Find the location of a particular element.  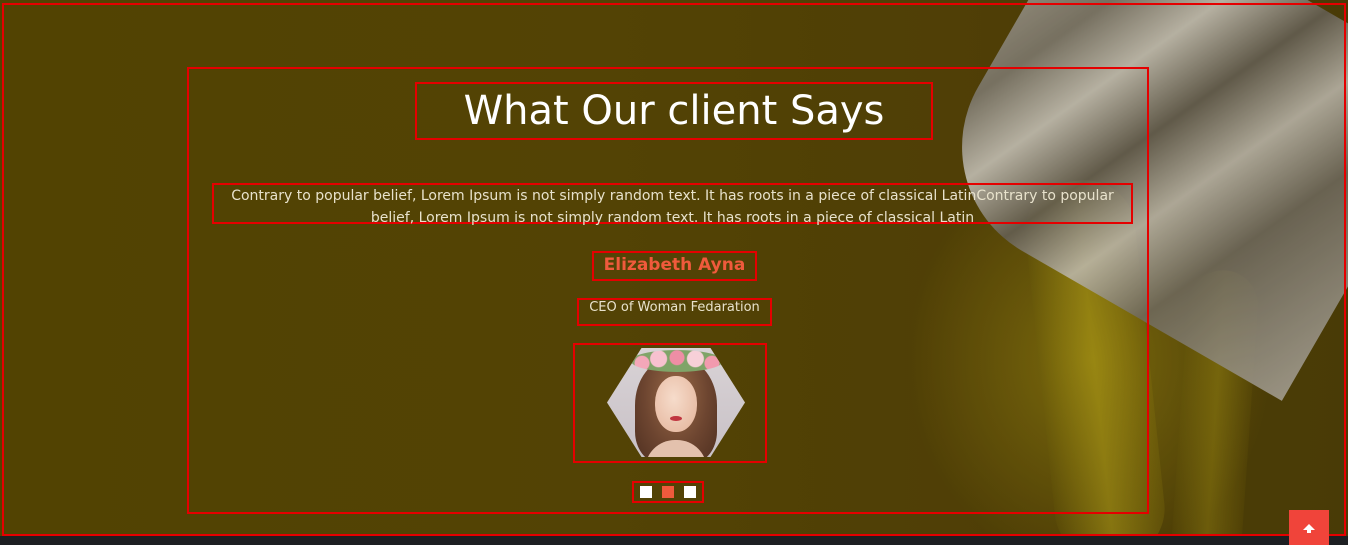

client-role: CEO of Woman Fedaration is located at coordinates (674, 312).